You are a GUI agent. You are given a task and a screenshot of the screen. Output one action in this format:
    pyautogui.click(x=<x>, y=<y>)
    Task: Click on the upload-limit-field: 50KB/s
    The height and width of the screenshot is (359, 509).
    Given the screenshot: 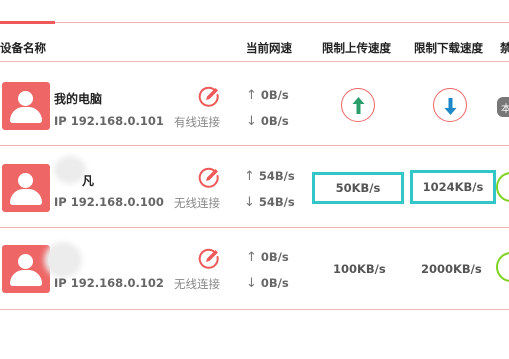 What is the action you would take?
    pyautogui.click(x=358, y=188)
    